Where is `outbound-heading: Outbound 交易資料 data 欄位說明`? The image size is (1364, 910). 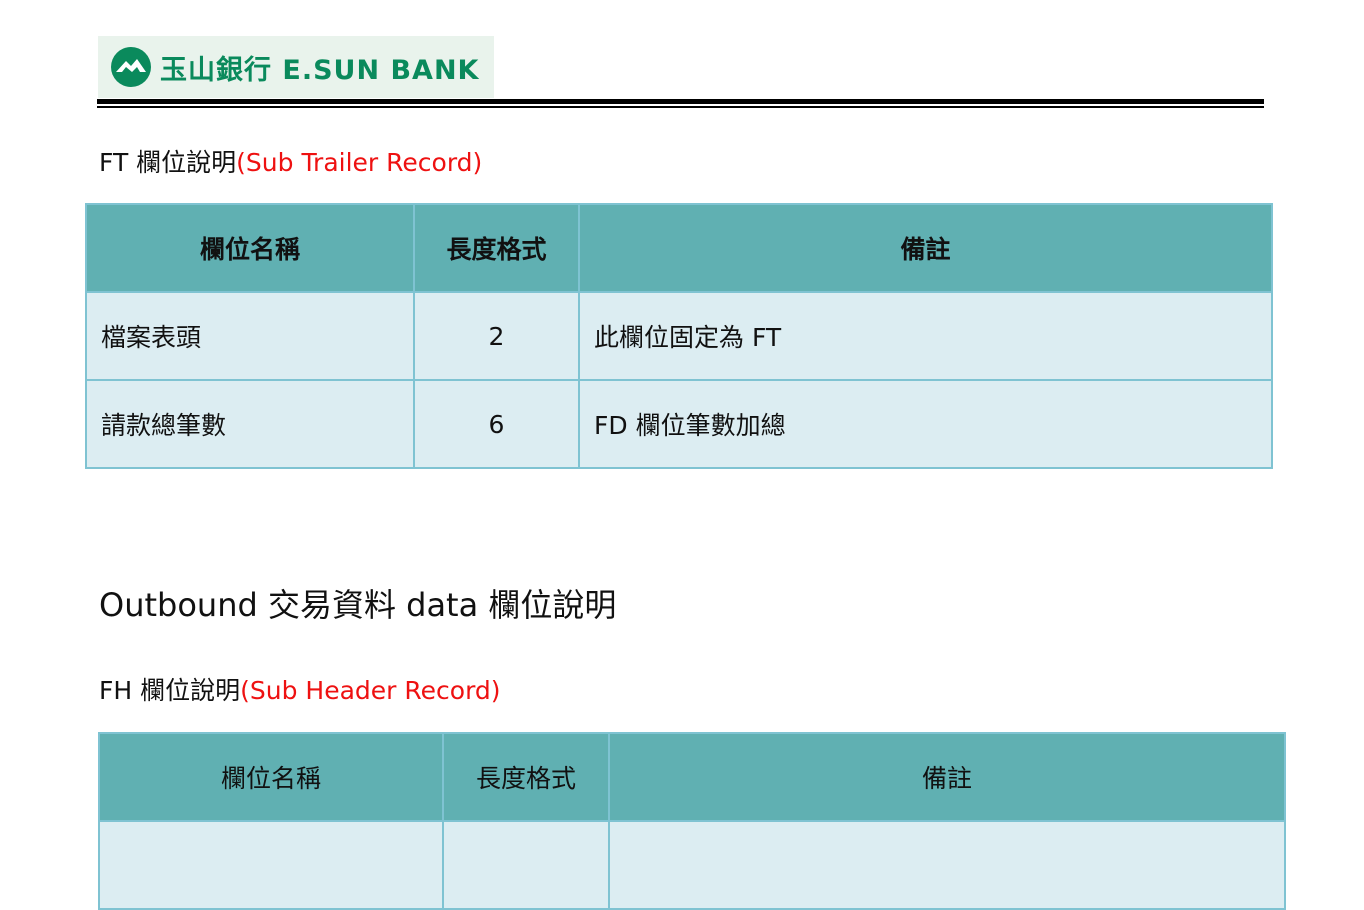
outbound-heading: Outbound 交易資料 data 欄位說明 is located at coordinates (358, 605).